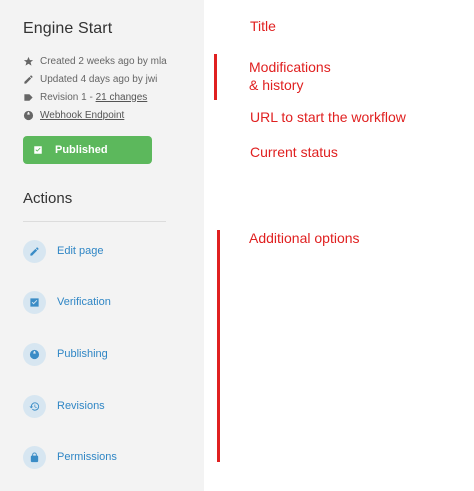 The height and width of the screenshot is (491, 474). I want to click on revision-meta: Revision 1 - 21 changes, so click(85, 97).